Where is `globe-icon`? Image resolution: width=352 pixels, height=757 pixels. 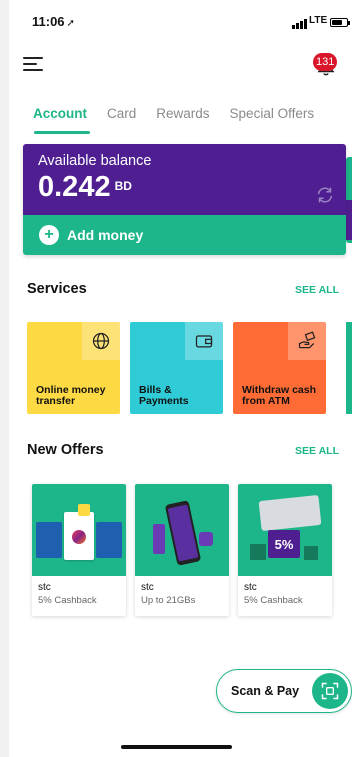
globe-icon is located at coordinates (101, 341).